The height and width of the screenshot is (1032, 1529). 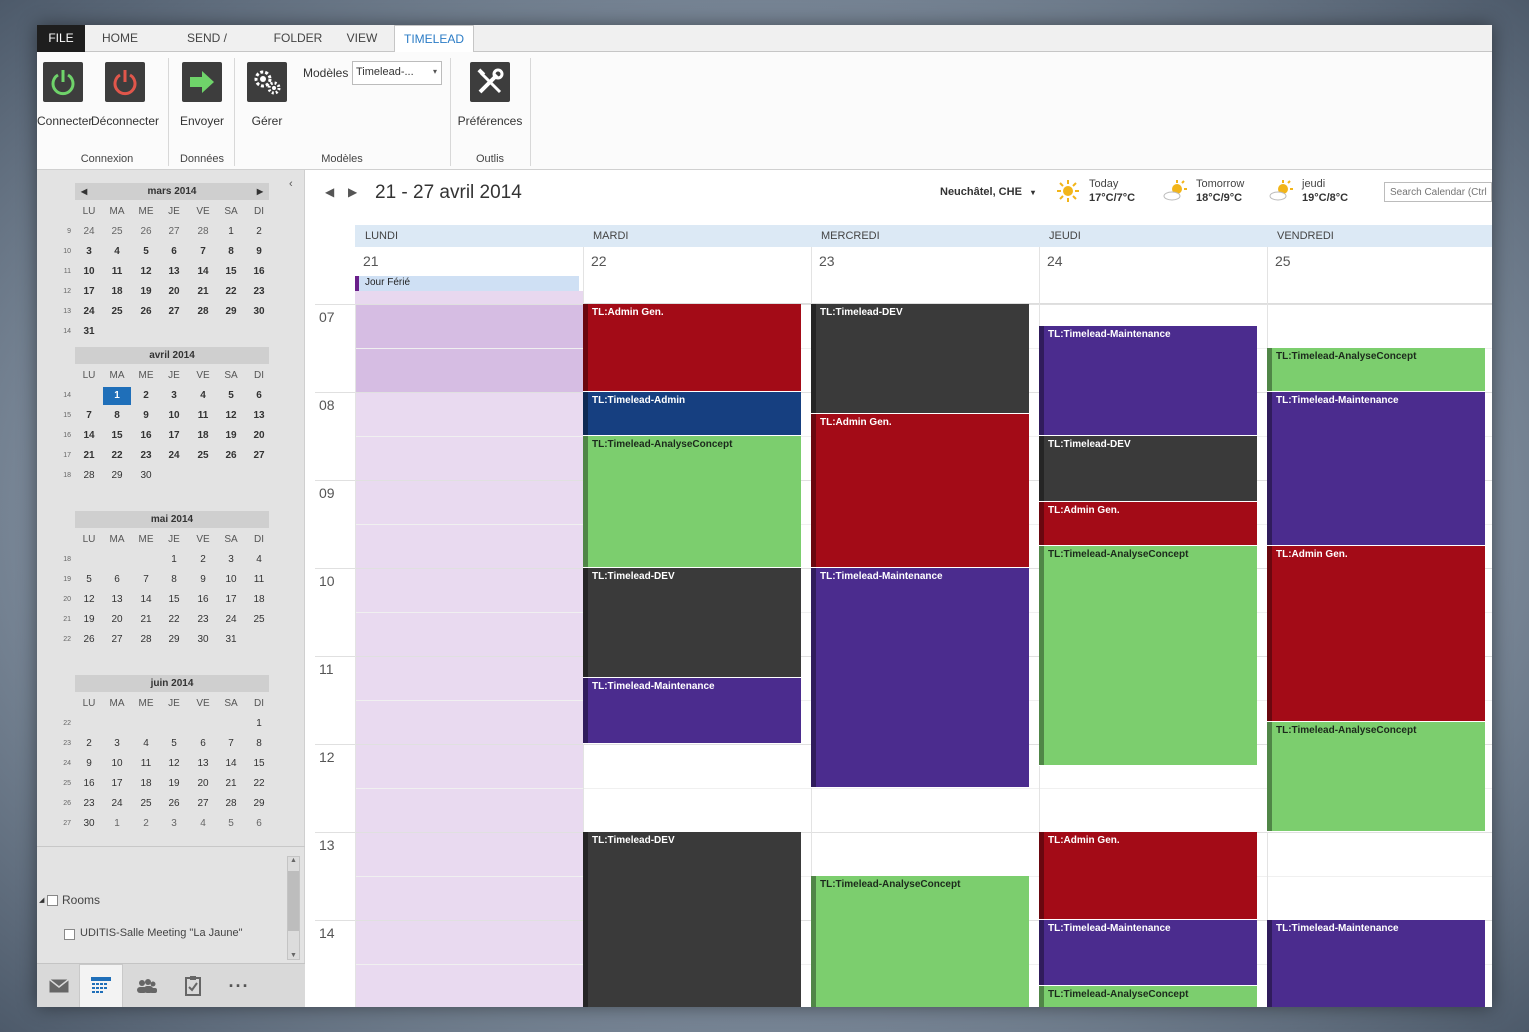 What do you see at coordinates (231, 640) in the screenshot?
I see `mini-cal-day: 31` at bounding box center [231, 640].